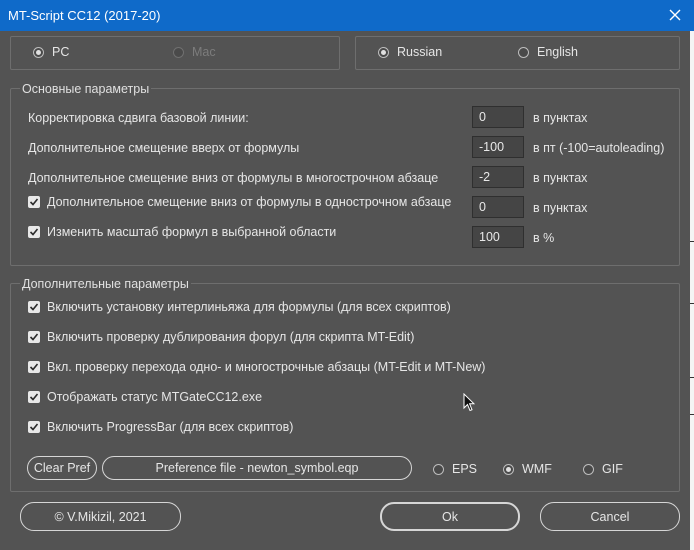 The image size is (694, 550). I want to click on progressbar-label: Включить ProgressBar (для всех скриптов), so click(170, 427).